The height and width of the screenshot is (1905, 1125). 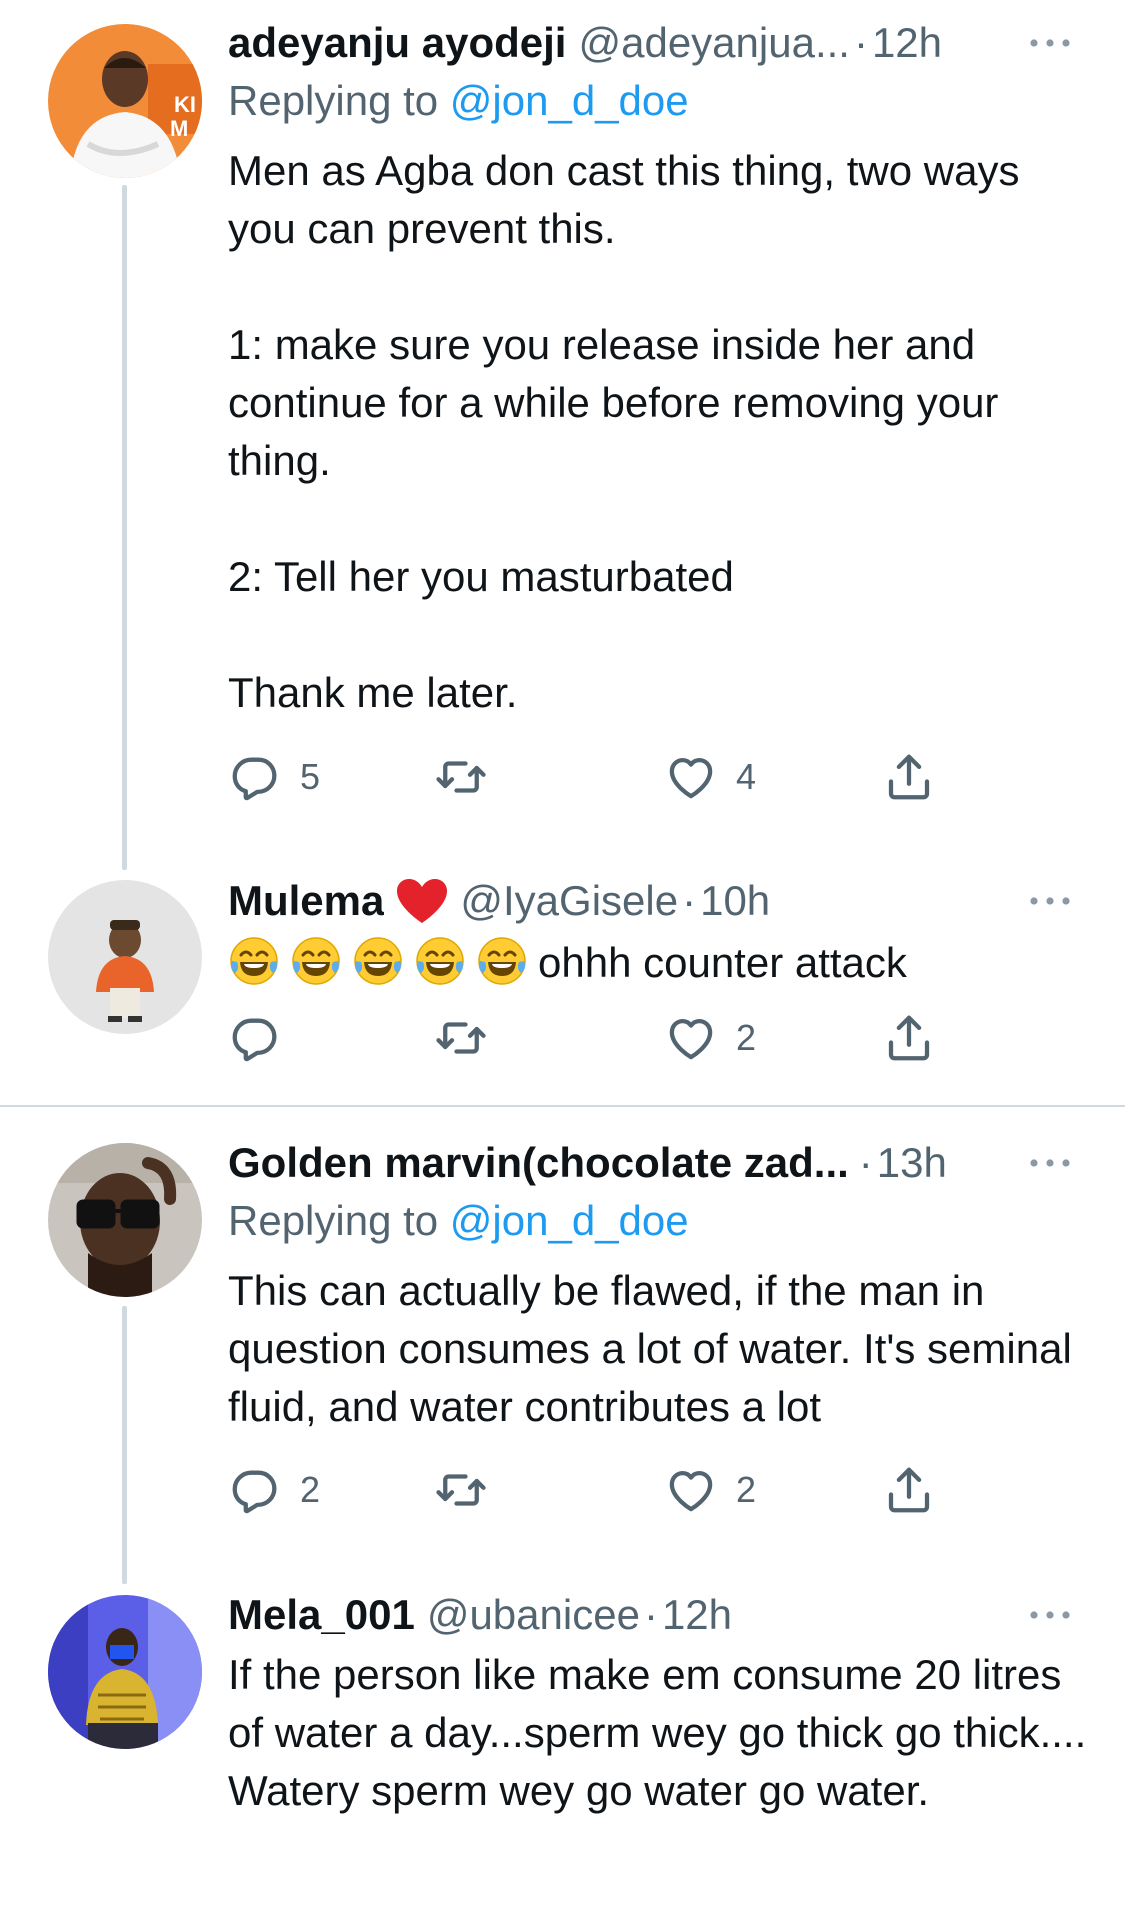 What do you see at coordinates (533, 1615) in the screenshot?
I see `user-handle: @ubanicee` at bounding box center [533, 1615].